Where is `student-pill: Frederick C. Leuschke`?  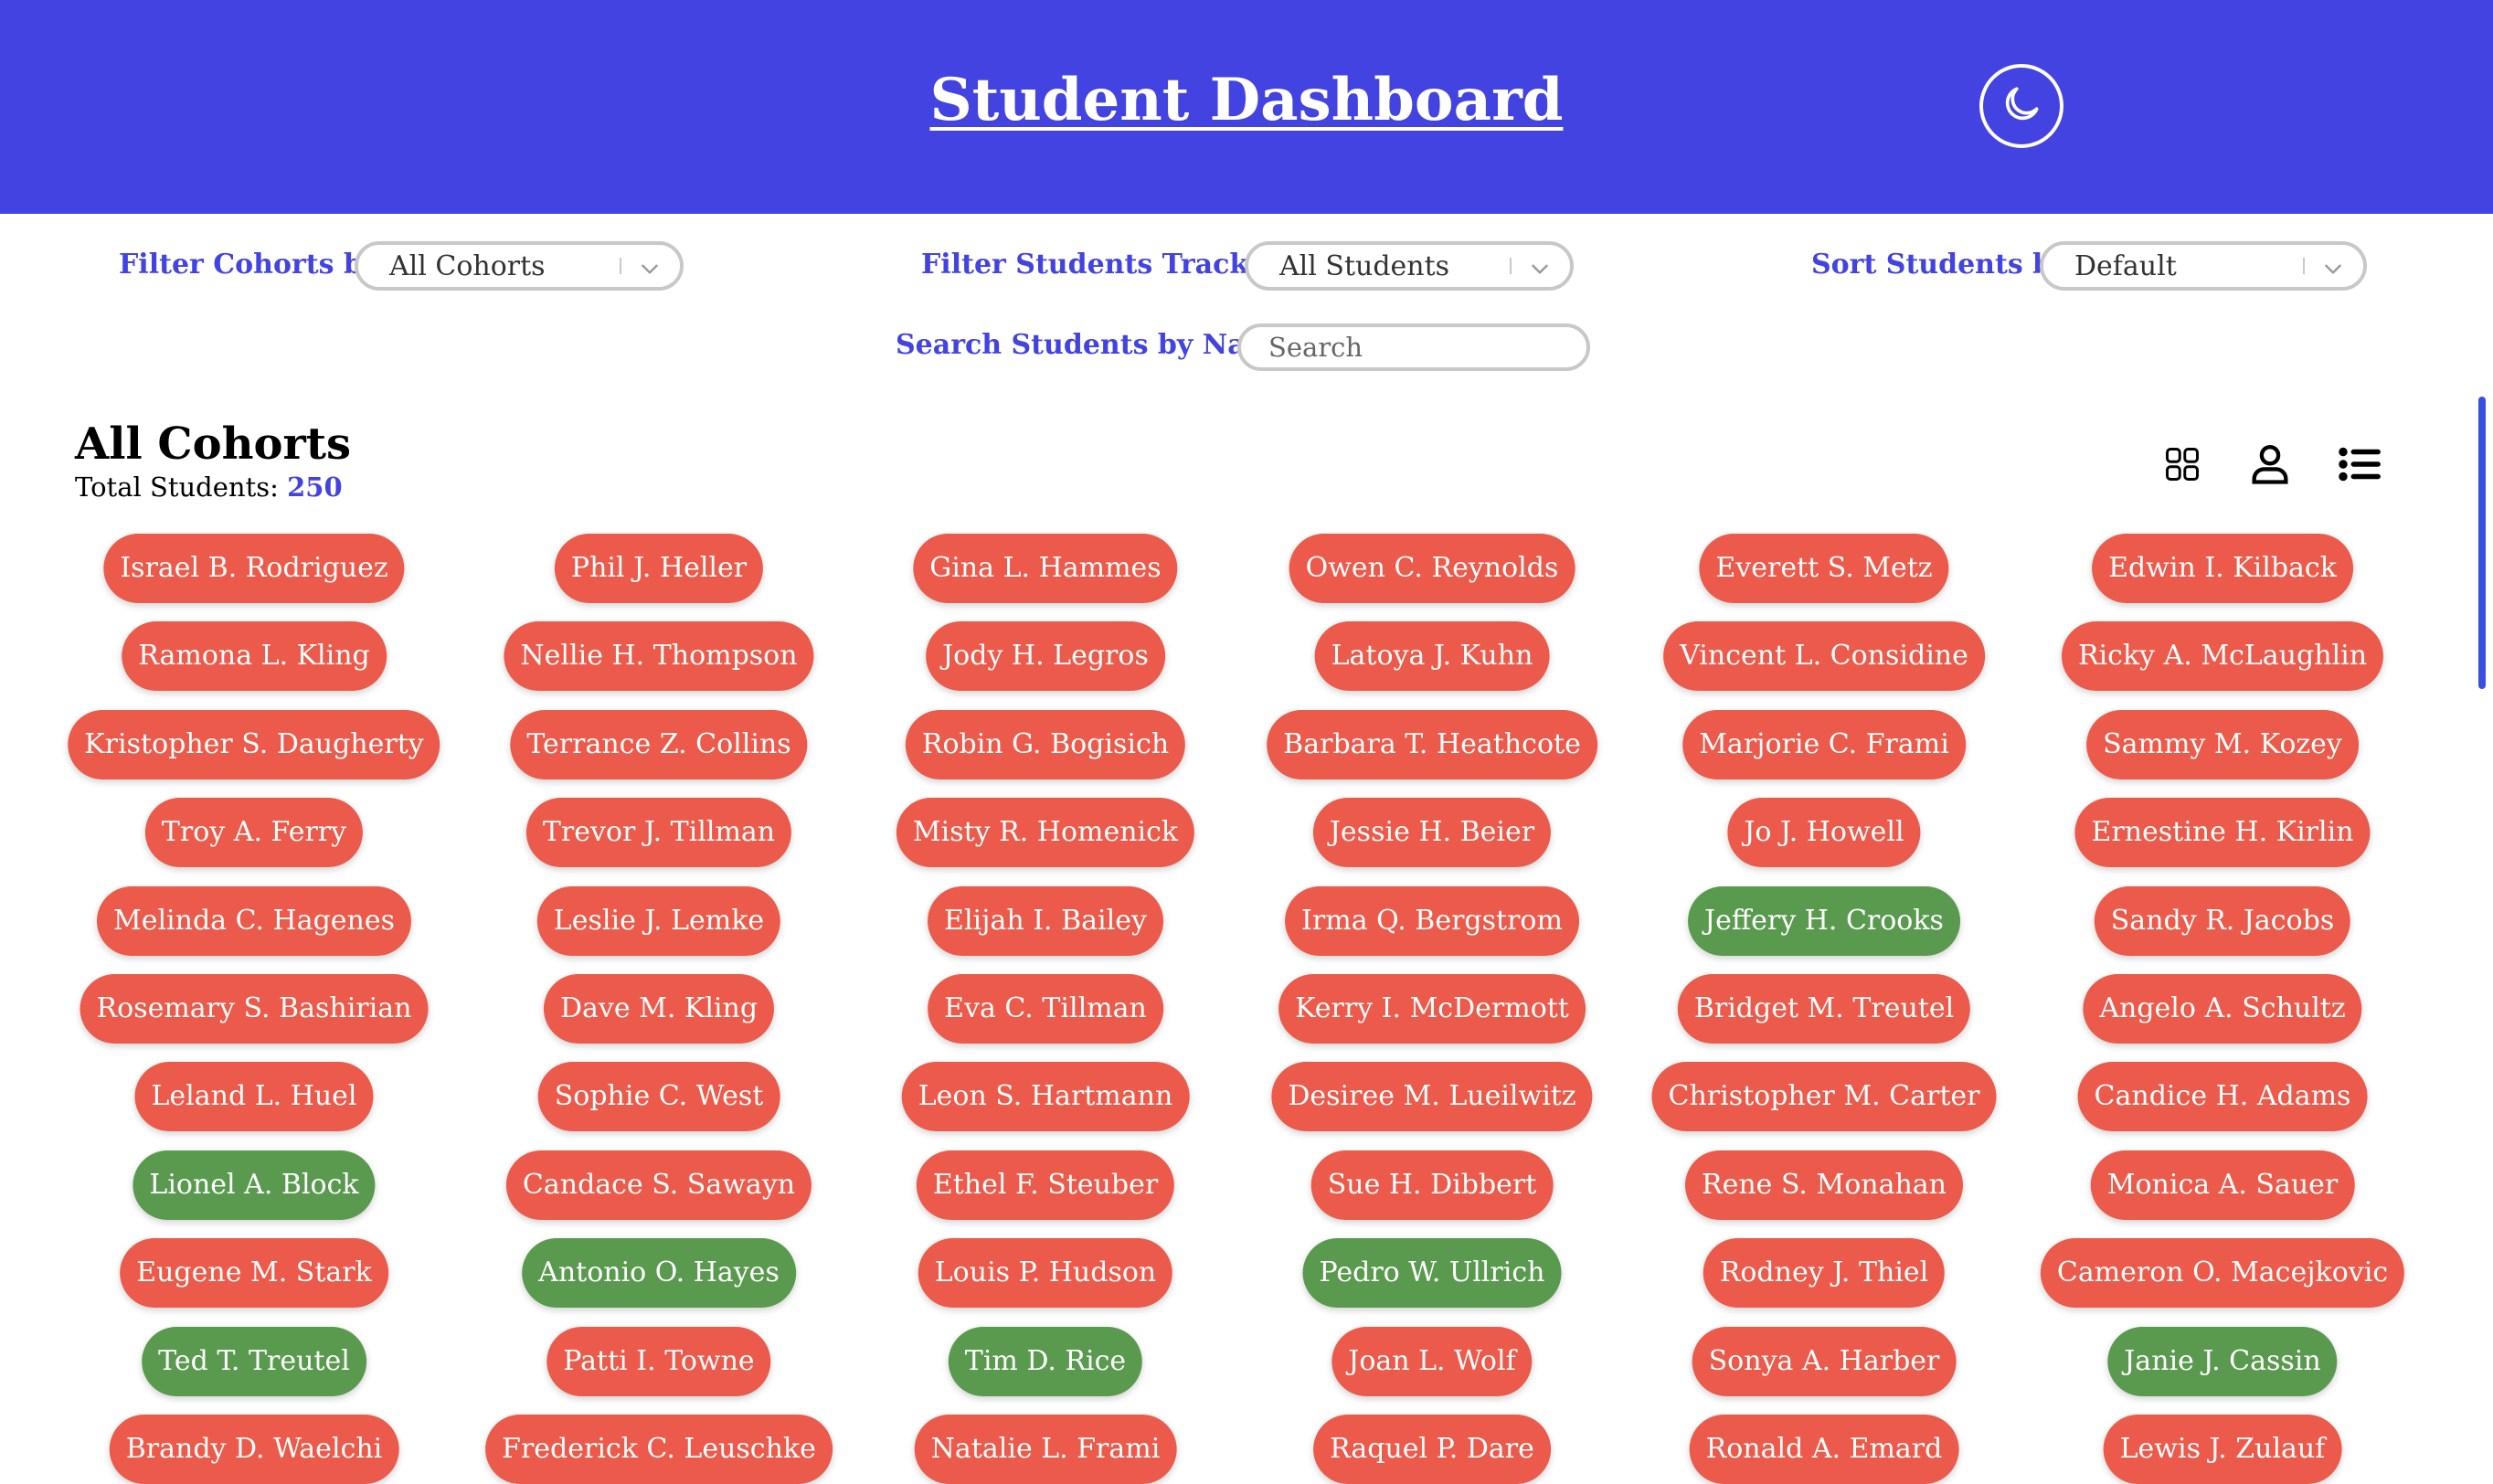 student-pill: Frederick C. Leuschke is located at coordinates (659, 1449).